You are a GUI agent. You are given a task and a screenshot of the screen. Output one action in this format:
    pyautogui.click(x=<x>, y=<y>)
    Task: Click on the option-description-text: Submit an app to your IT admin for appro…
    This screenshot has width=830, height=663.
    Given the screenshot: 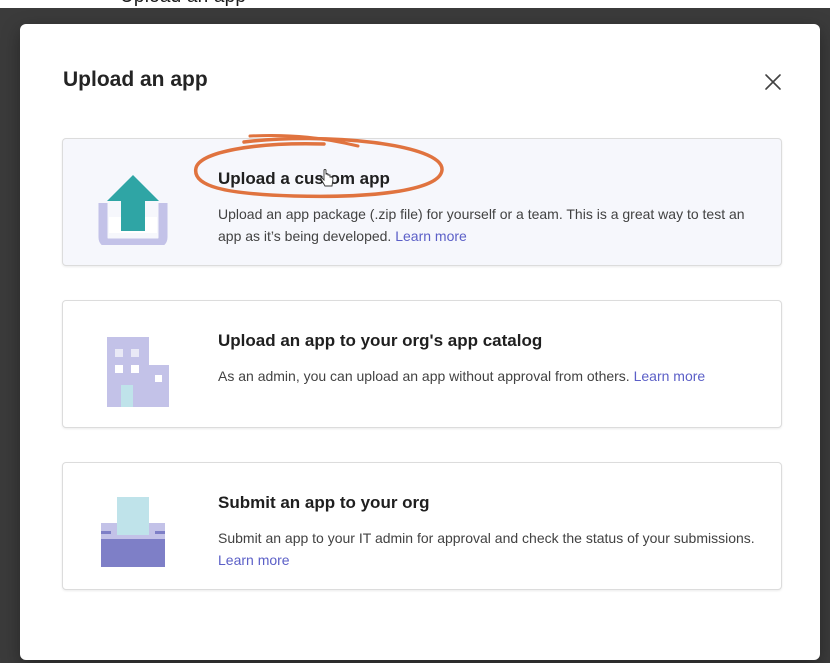 What is the action you would take?
    pyautogui.click(x=486, y=538)
    